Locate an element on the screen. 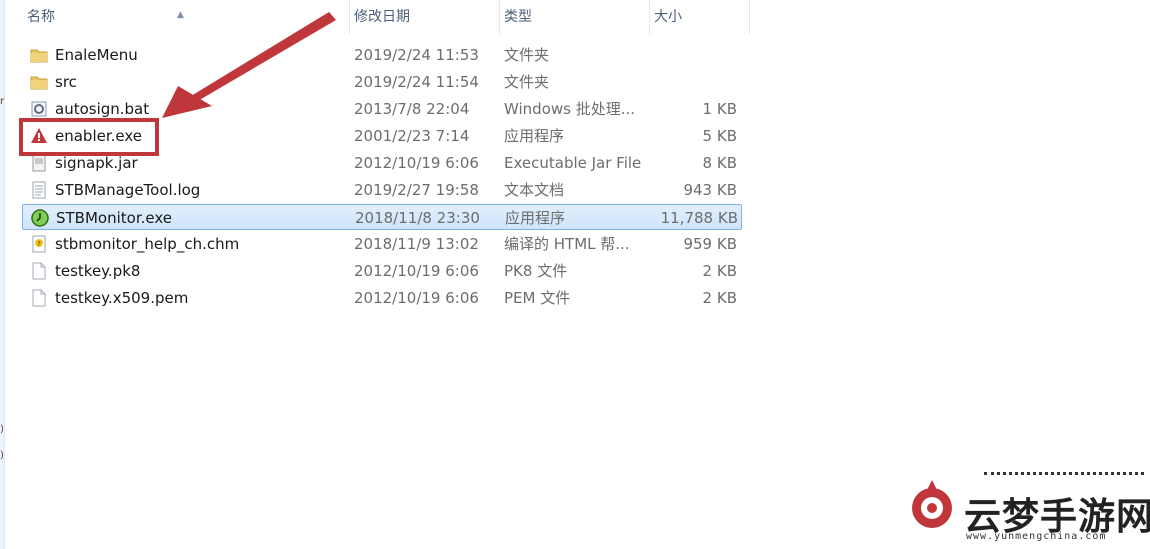  column-header-name: 名称 ▲ is located at coordinates (177, 17).